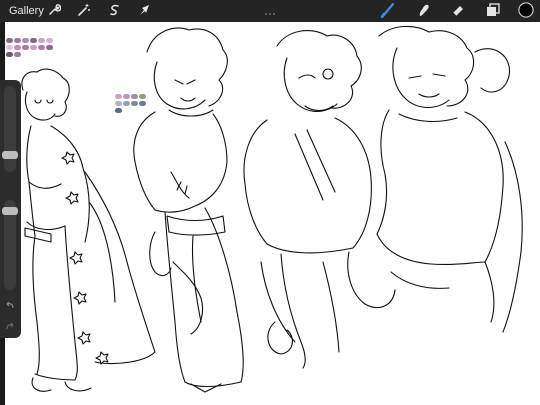 The height and width of the screenshot is (405, 540). Describe the element at coordinates (424, 10) in the screenshot. I see `smudge-icon` at that location.